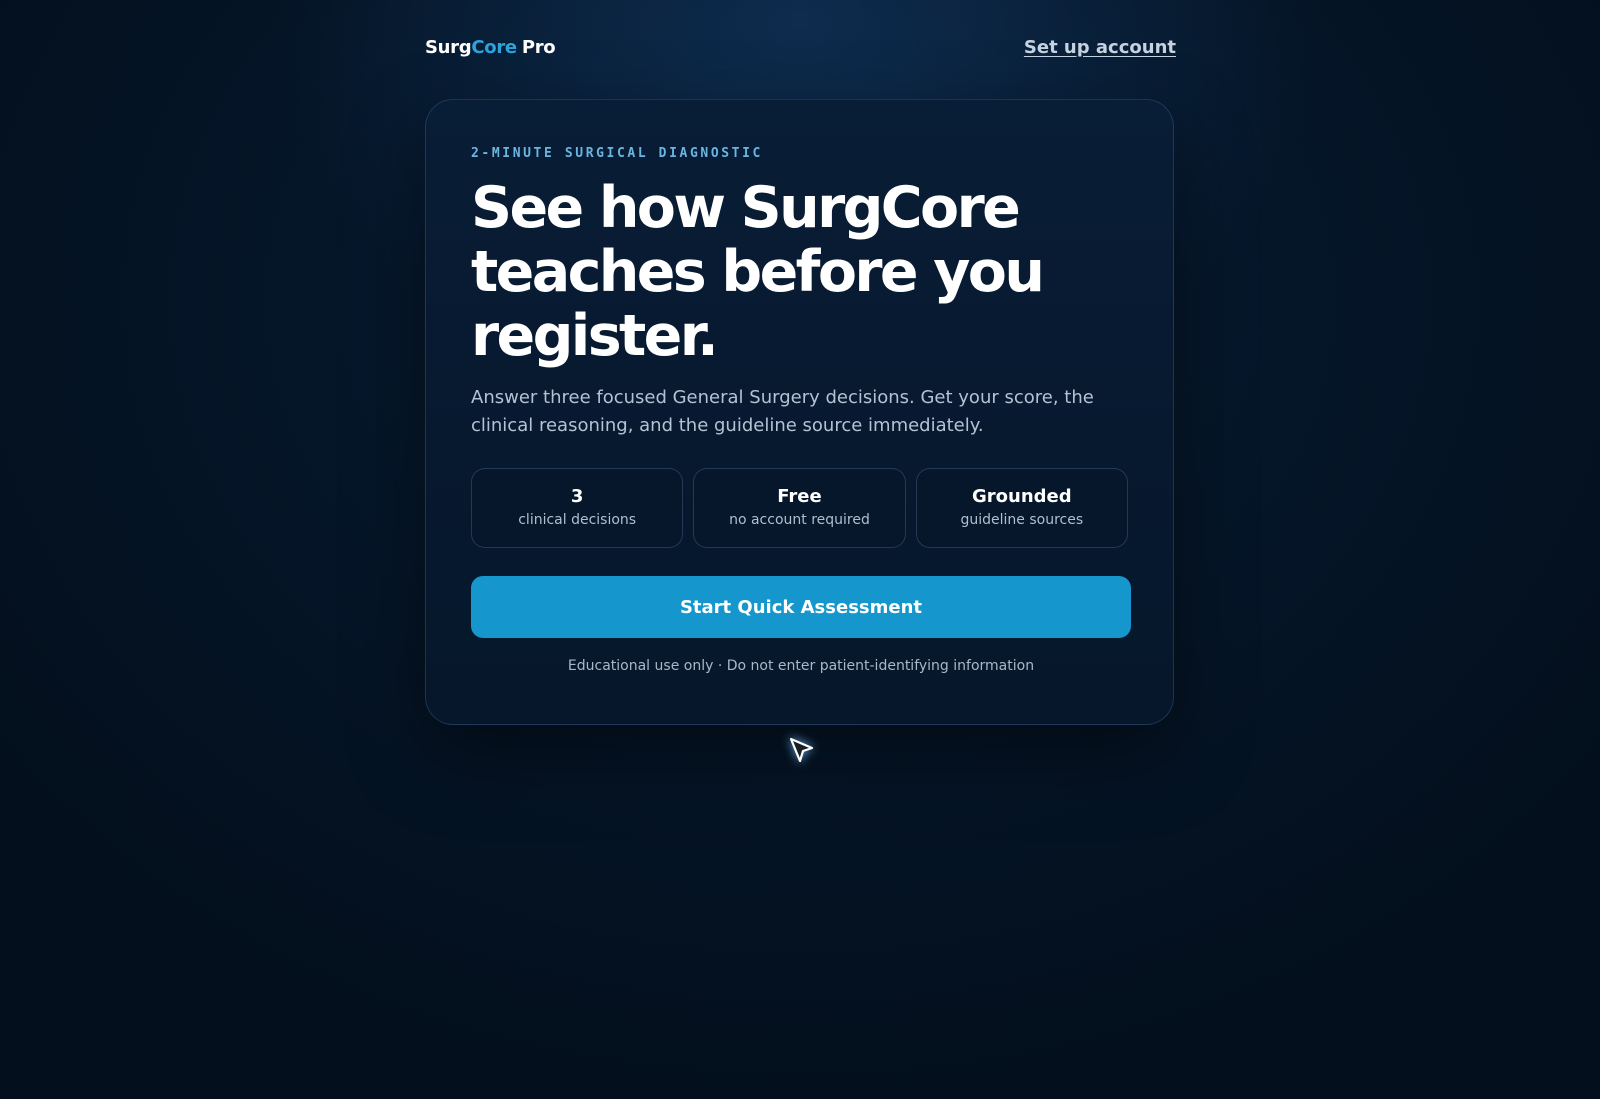  Describe the element at coordinates (1022, 496) in the screenshot. I see `stat-value: Grounded` at that location.